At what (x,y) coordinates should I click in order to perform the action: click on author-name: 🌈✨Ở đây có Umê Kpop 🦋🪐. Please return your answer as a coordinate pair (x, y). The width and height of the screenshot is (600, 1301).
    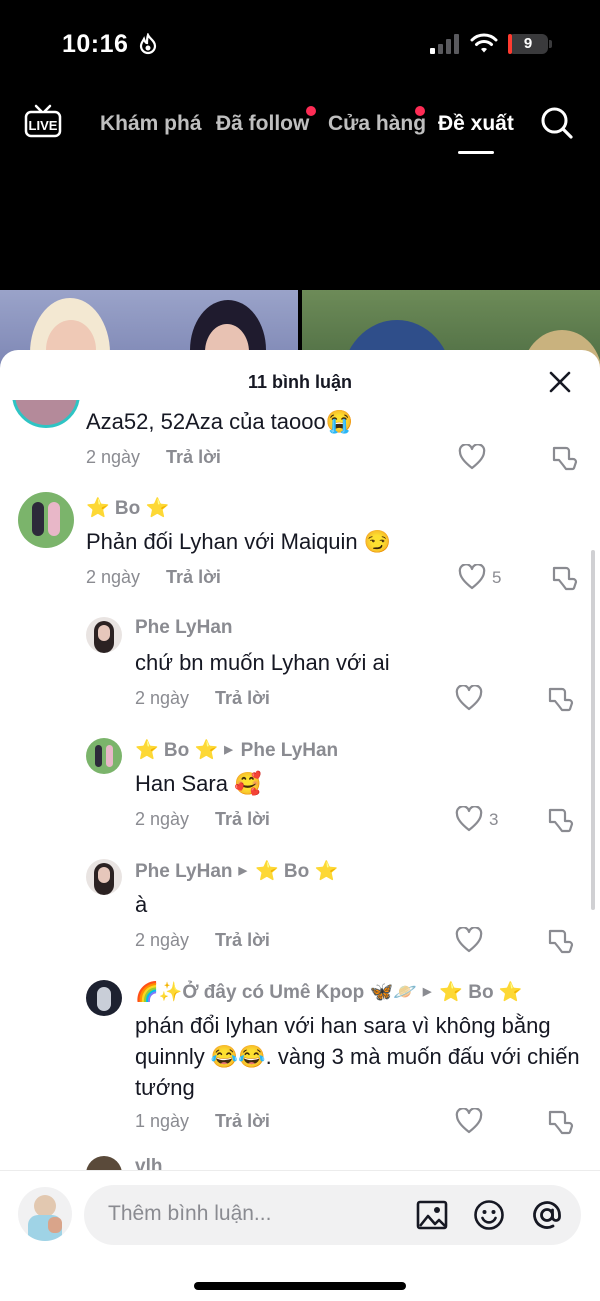
    Looking at the image, I should click on (276, 992).